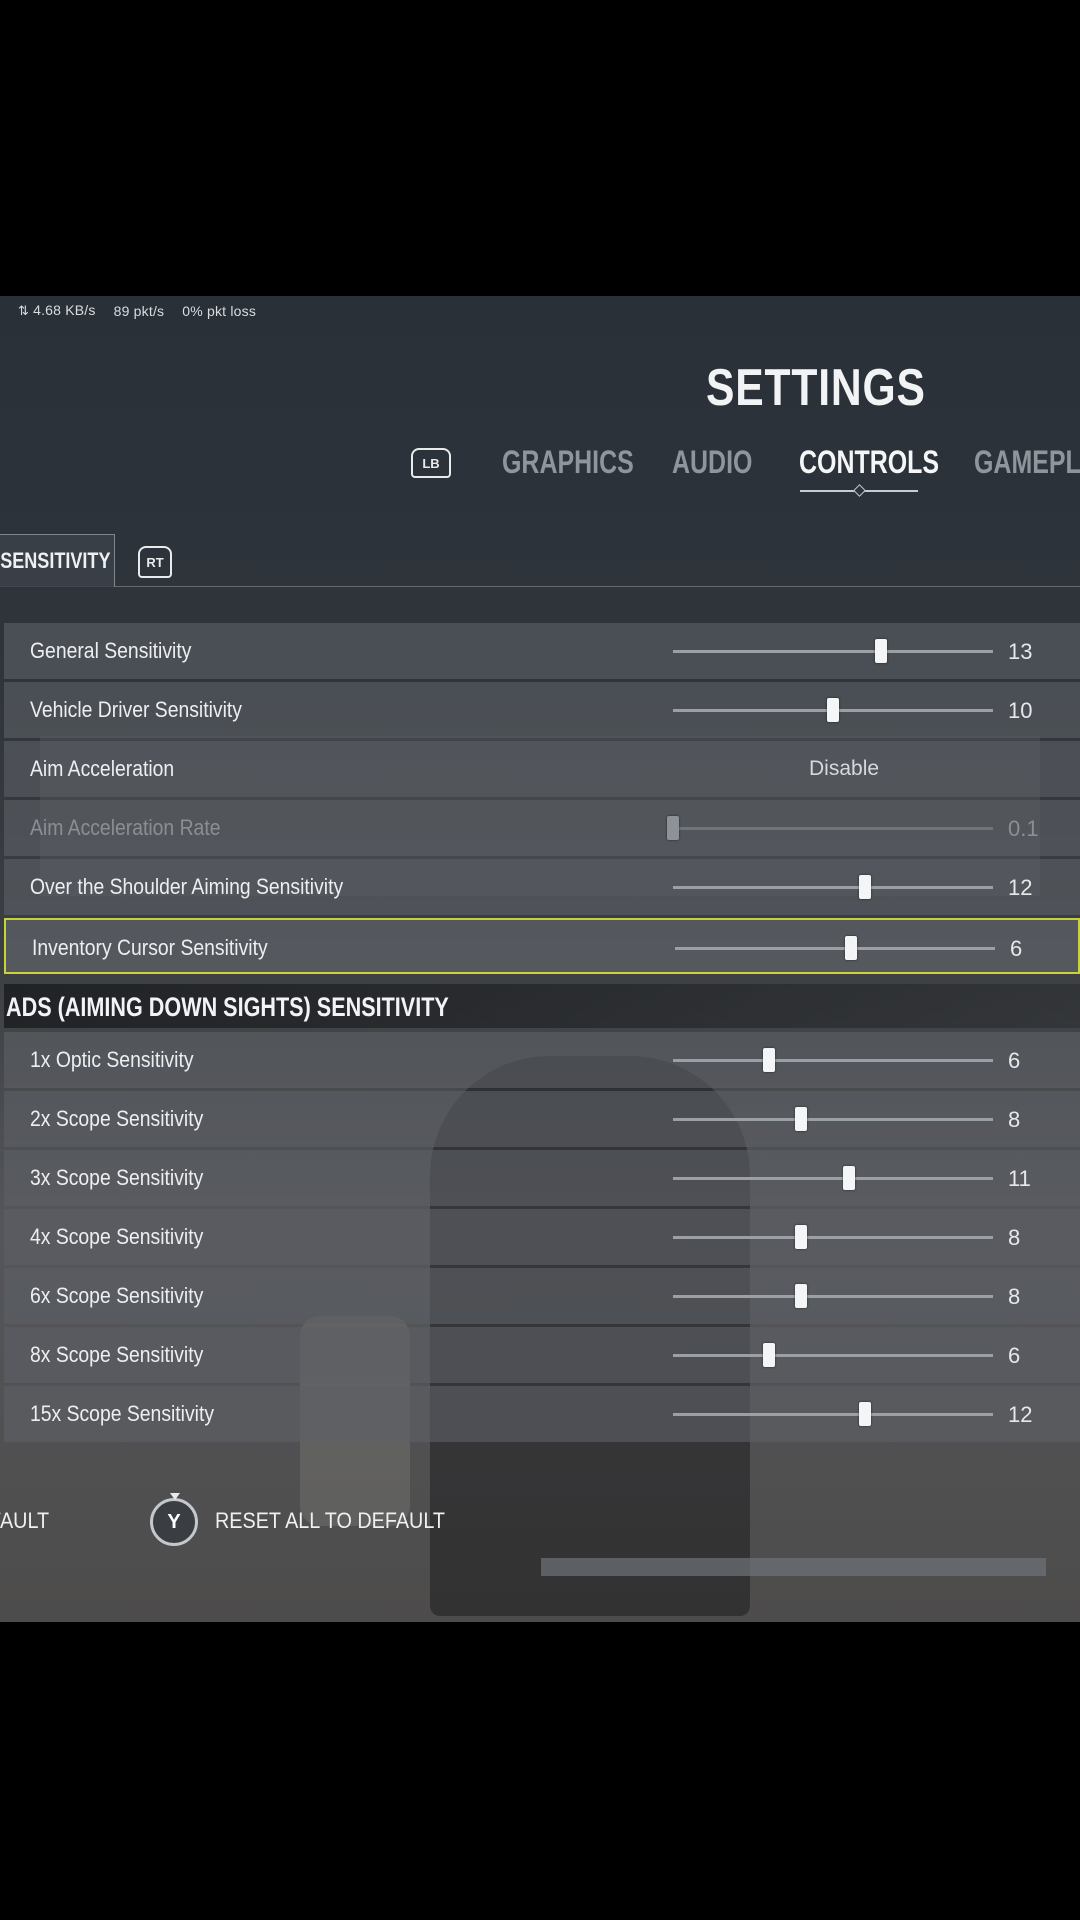 Image resolution: width=1080 pixels, height=1920 pixels. What do you see at coordinates (122, 1413) in the screenshot?
I see `setting-label: 15x Scope Sensitivity` at bounding box center [122, 1413].